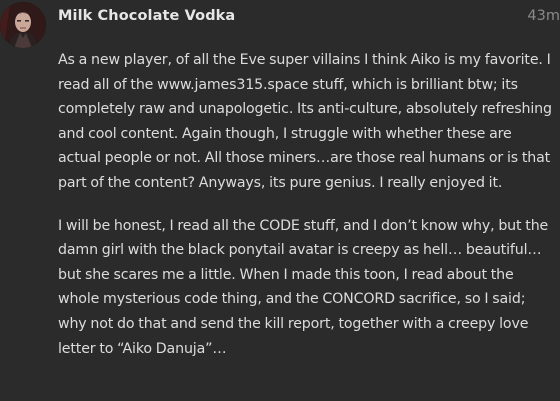 Image resolution: width=560 pixels, height=401 pixels. I want to click on post-header: Milk Chocolate Vodka 43m, so click(309, 19).